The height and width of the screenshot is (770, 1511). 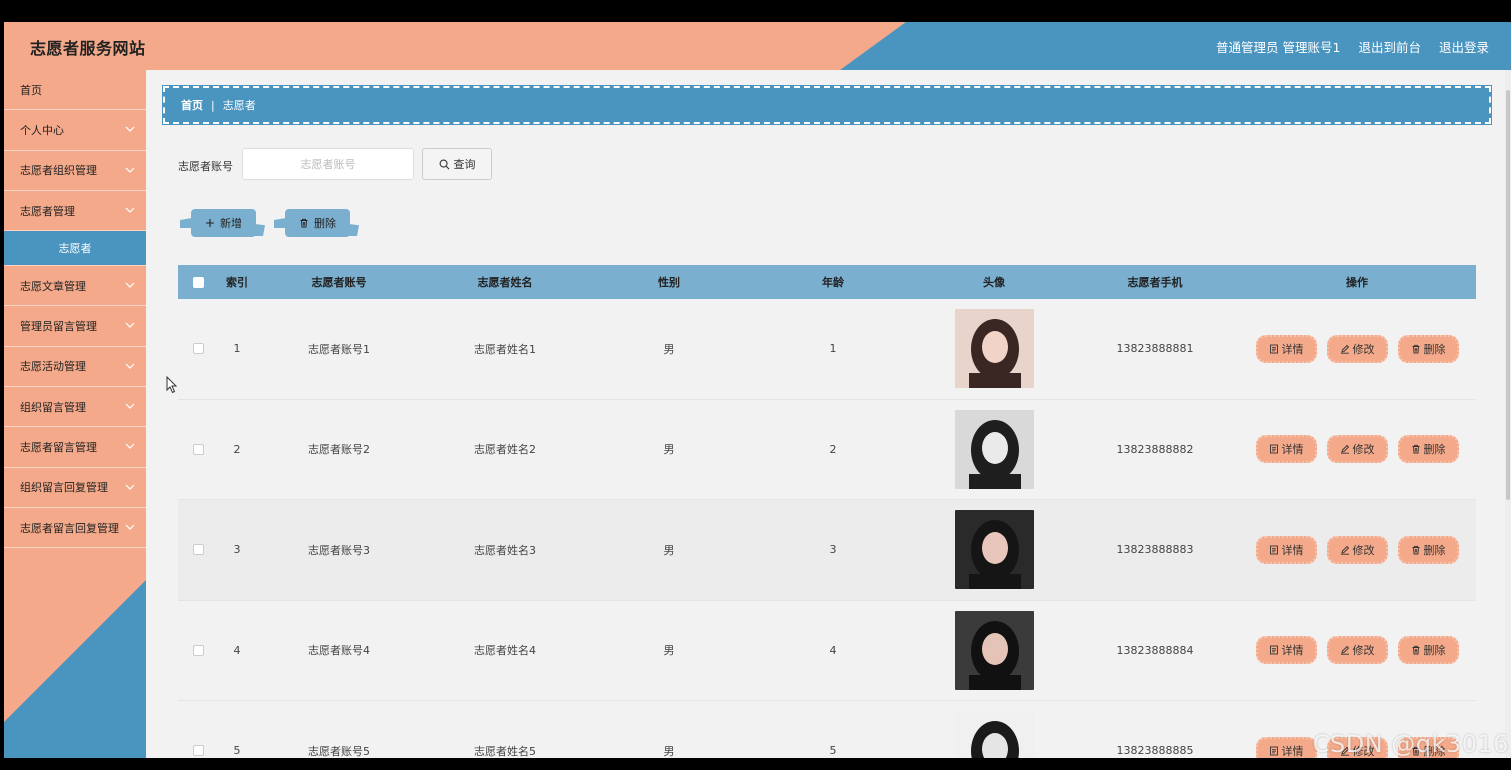 What do you see at coordinates (1155, 650) in the screenshot?
I see `cell-phone: 13823888884` at bounding box center [1155, 650].